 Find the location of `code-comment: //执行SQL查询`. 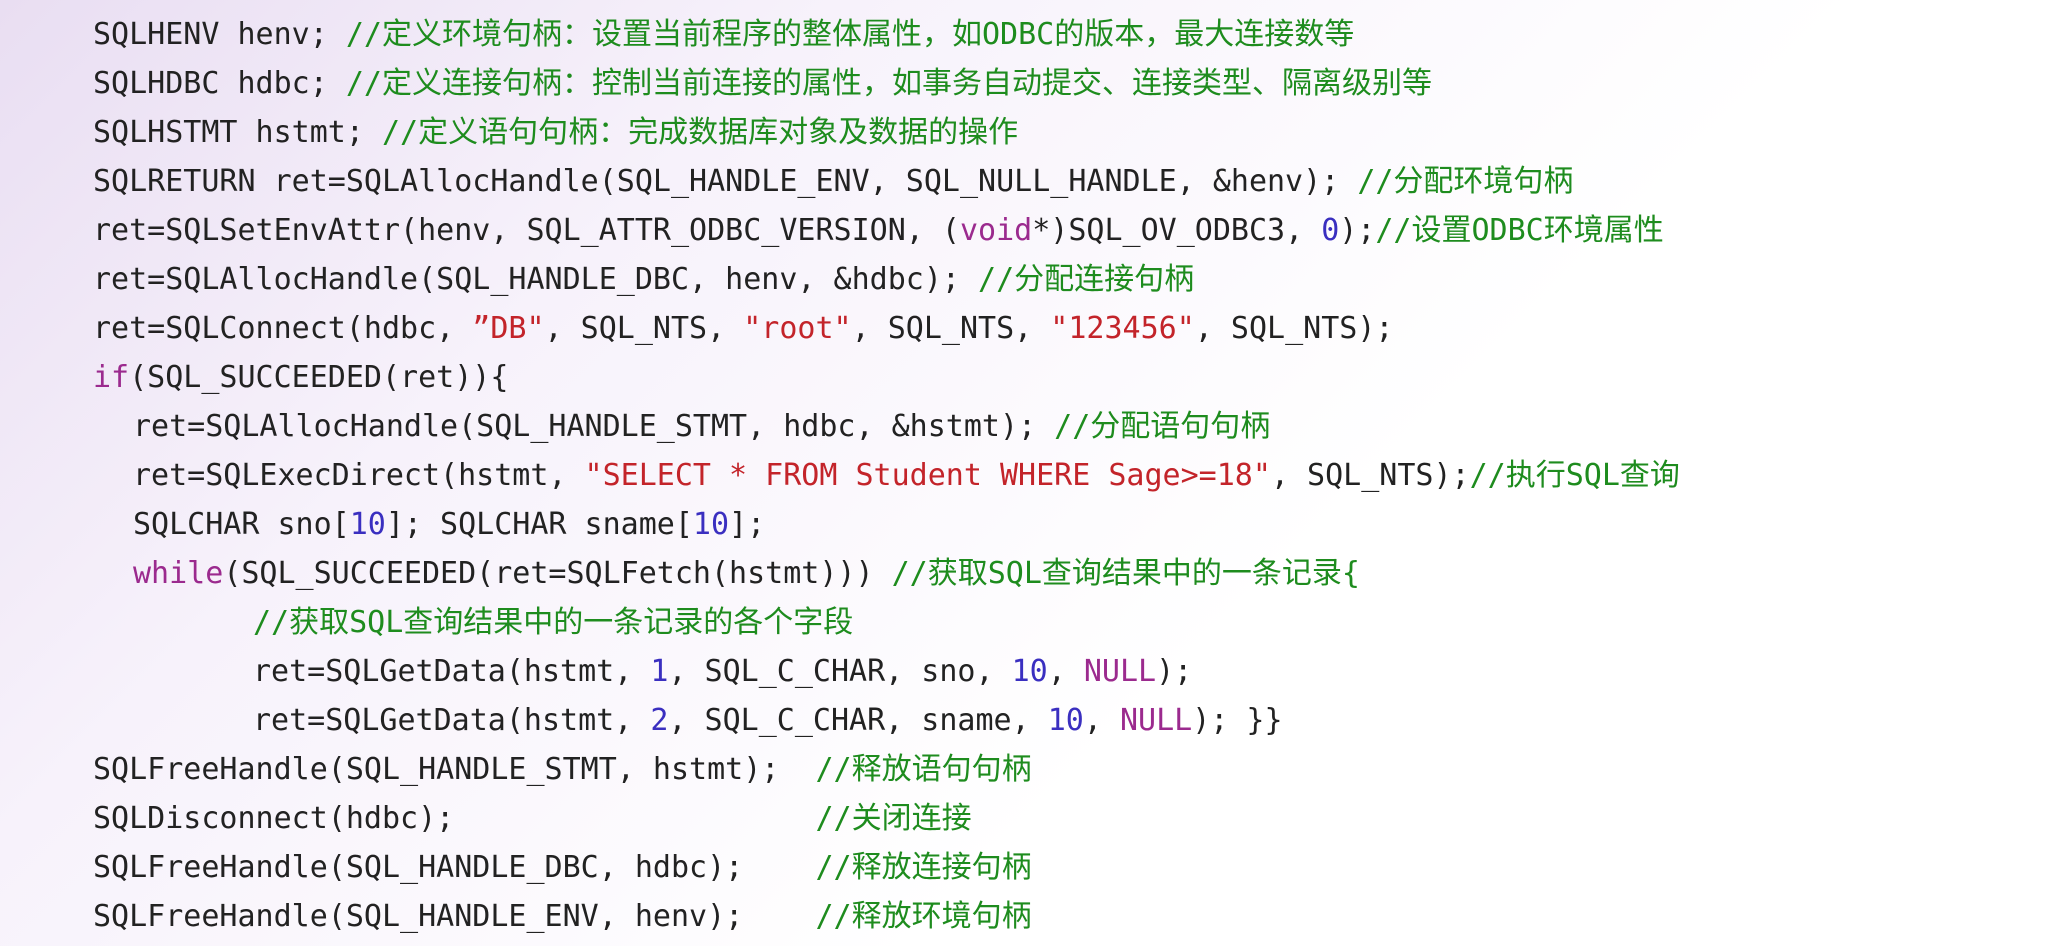

code-comment: //执行SQL查询 is located at coordinates (1574, 475).